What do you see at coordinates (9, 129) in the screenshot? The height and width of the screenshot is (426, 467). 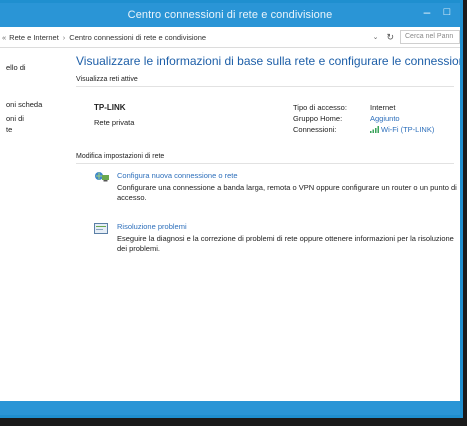 I see `sidebar-item-sharing-settings-cont: te` at bounding box center [9, 129].